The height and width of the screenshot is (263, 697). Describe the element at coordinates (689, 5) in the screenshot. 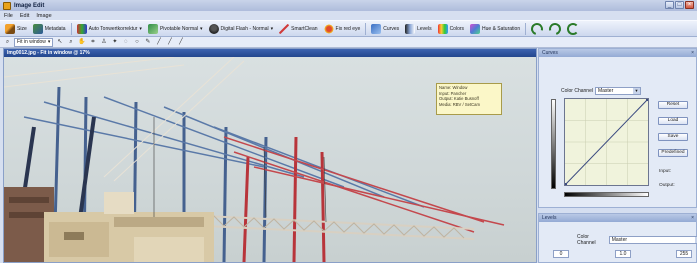

I see `close-button: ×` at that location.